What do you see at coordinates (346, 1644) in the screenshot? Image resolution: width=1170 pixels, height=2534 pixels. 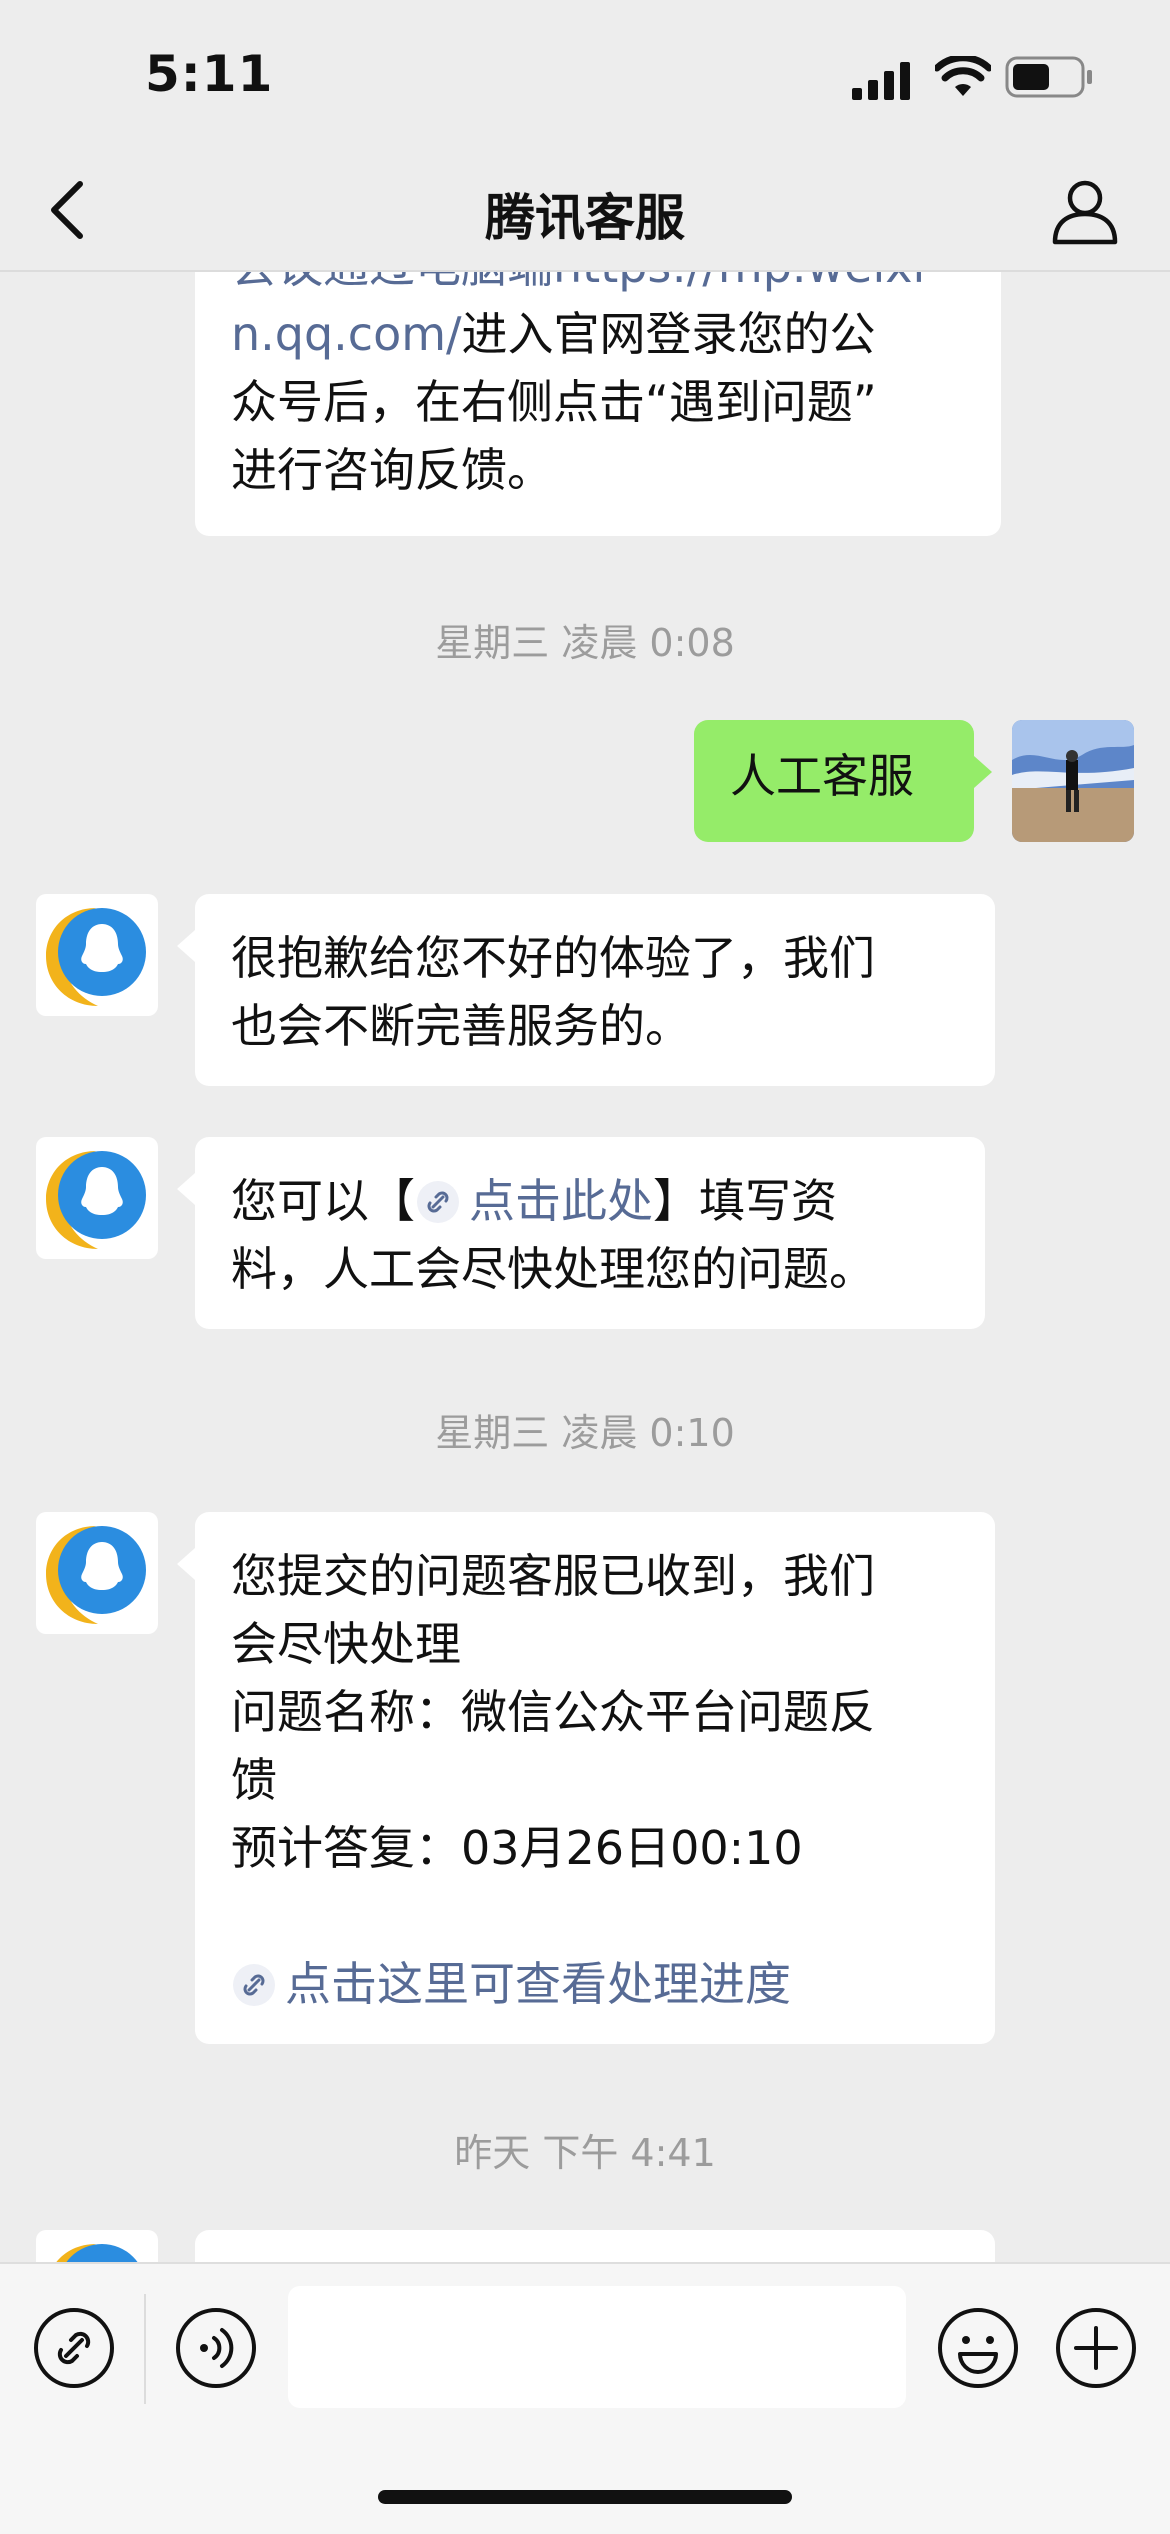 I see `message-text: 会尽快处理` at bounding box center [346, 1644].